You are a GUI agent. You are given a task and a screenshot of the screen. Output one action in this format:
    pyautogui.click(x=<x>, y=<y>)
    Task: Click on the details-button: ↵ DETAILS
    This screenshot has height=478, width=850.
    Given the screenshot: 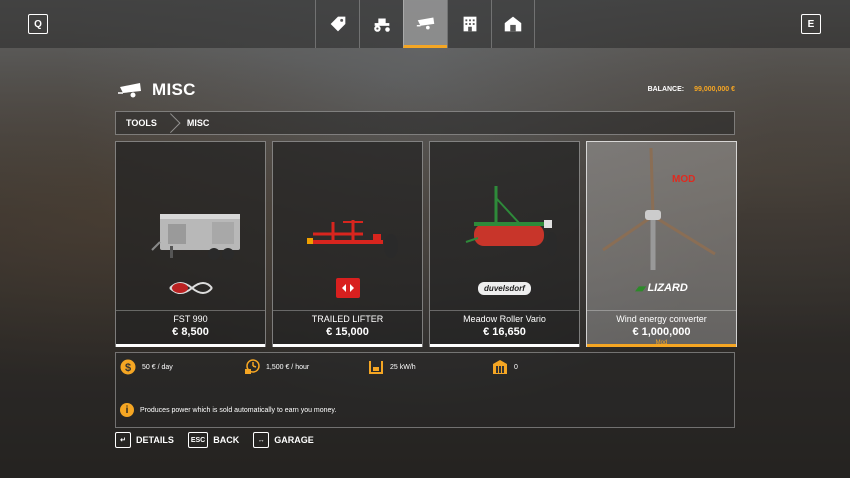 What is the action you would take?
    pyautogui.click(x=144, y=440)
    